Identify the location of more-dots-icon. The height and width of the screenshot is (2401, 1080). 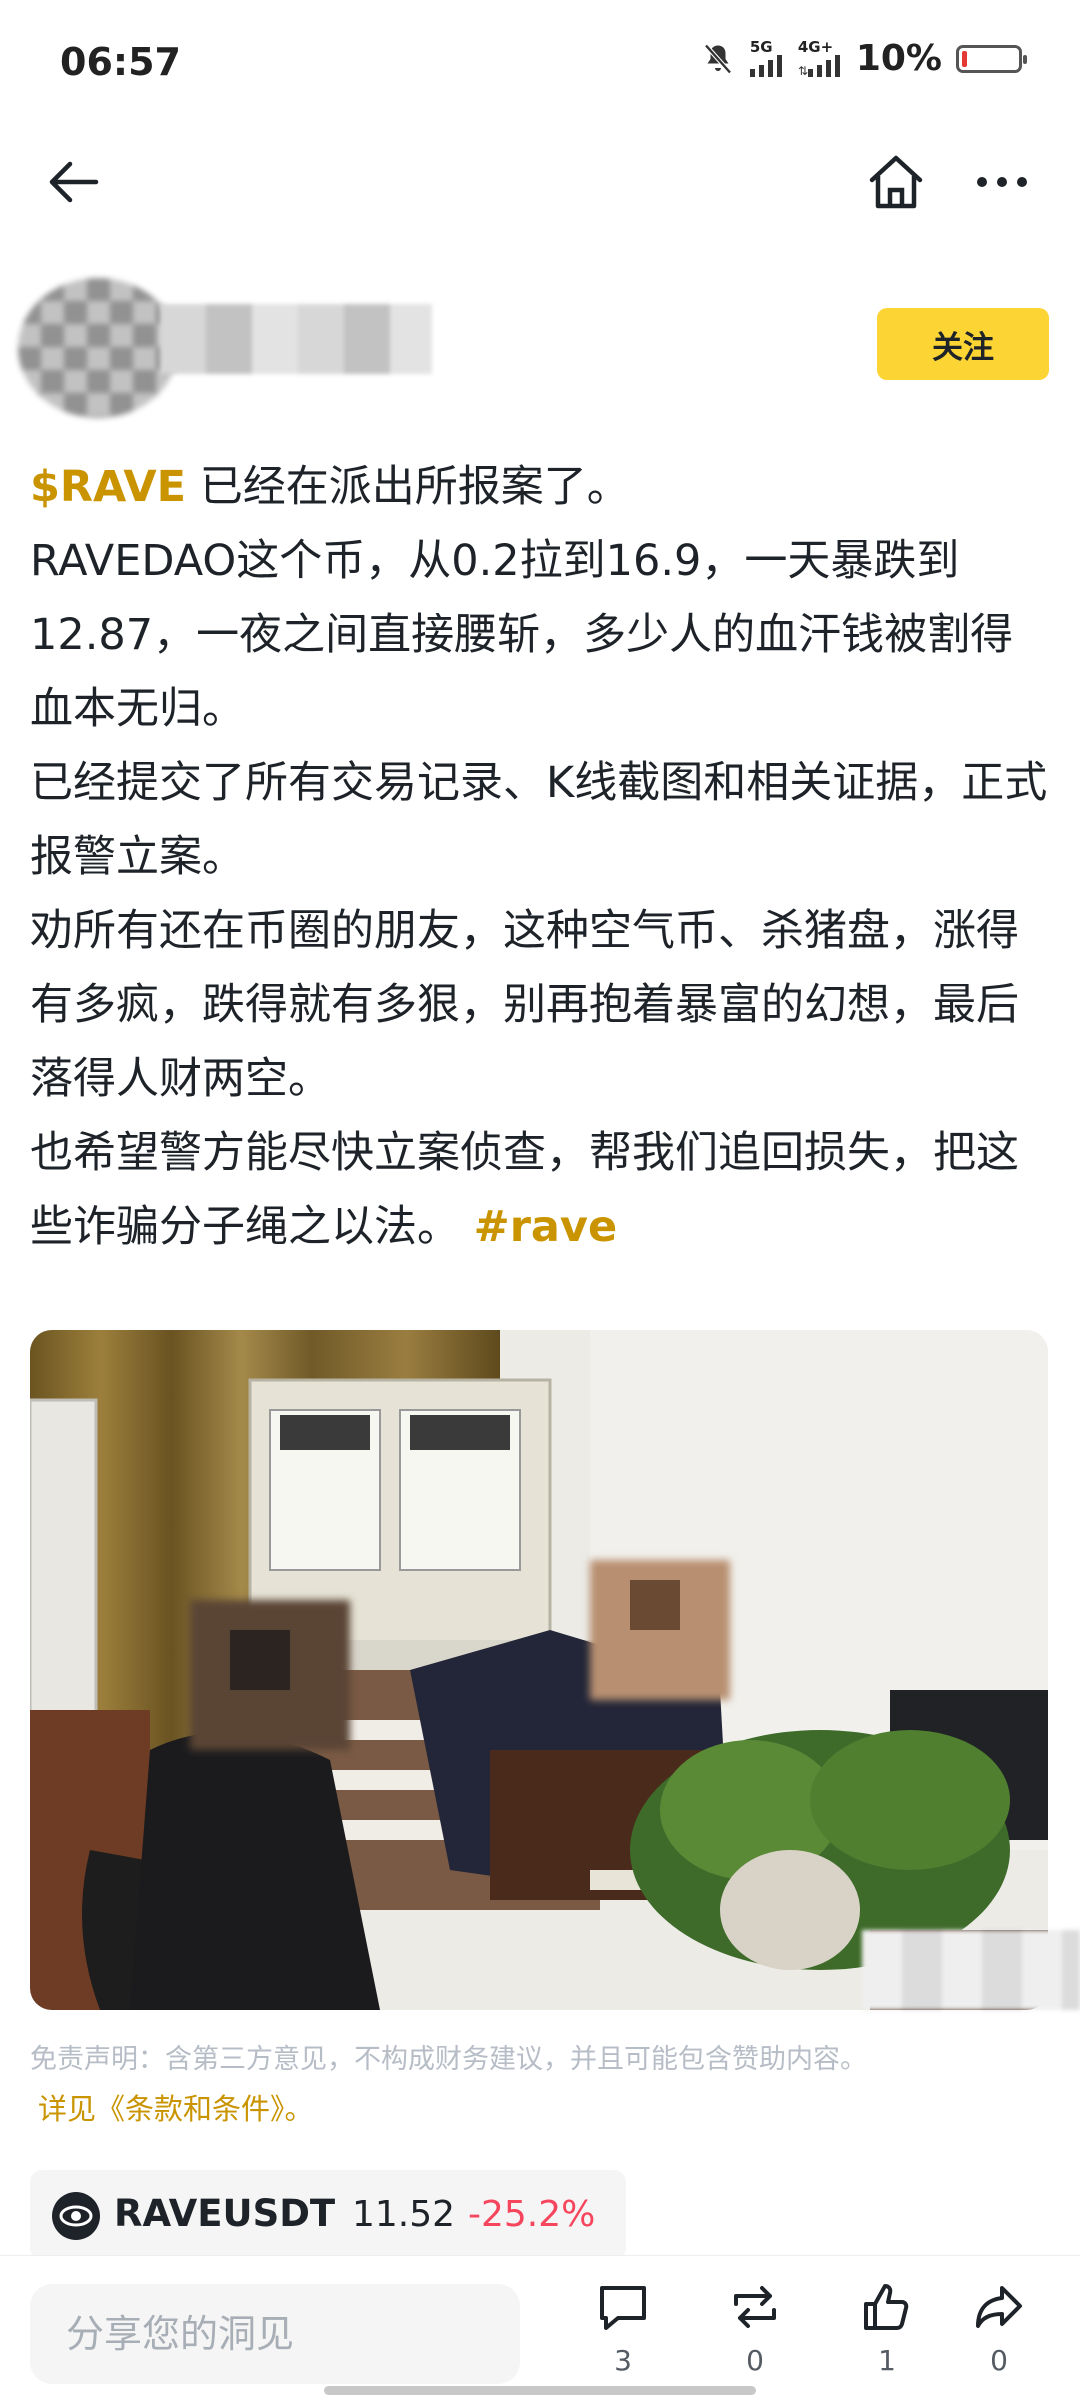
(1002, 182).